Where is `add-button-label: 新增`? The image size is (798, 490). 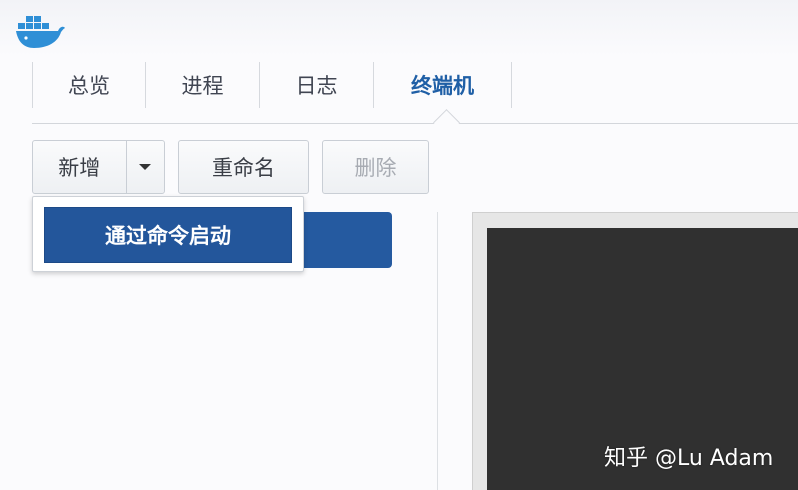 add-button-label: 新增 is located at coordinates (79, 168).